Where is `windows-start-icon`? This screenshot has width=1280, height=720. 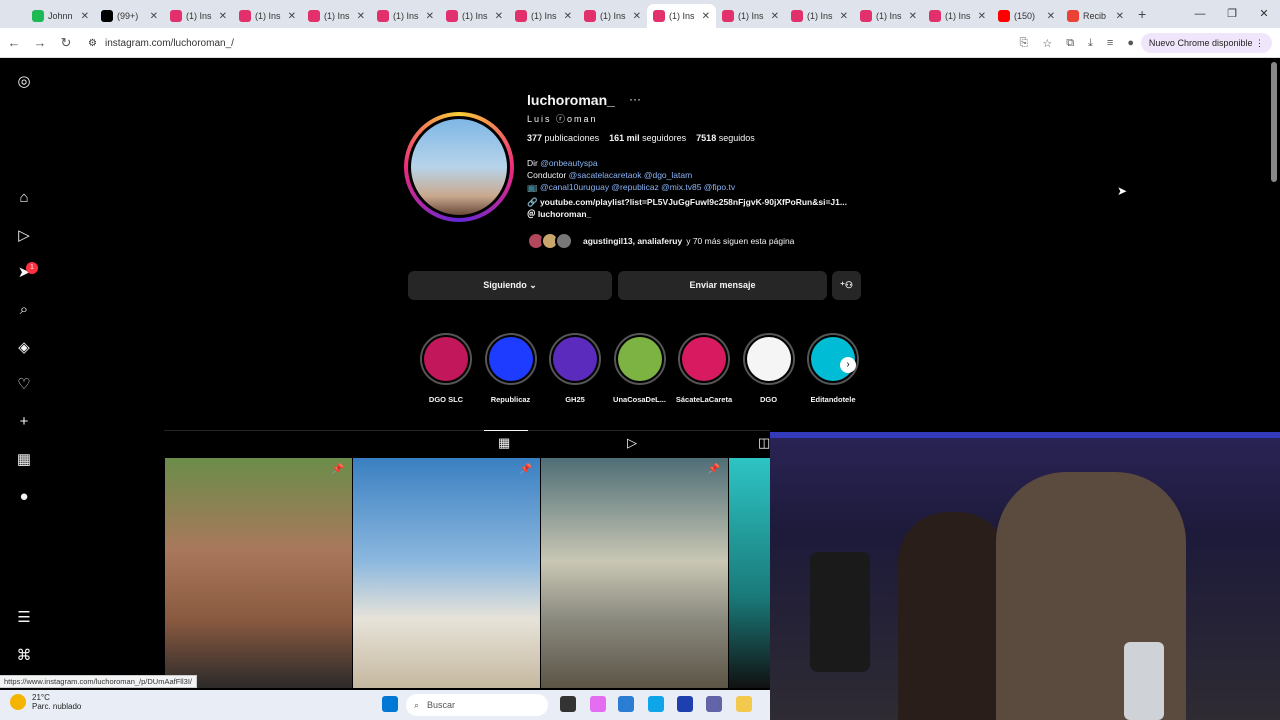
windows-start-icon is located at coordinates (390, 704).